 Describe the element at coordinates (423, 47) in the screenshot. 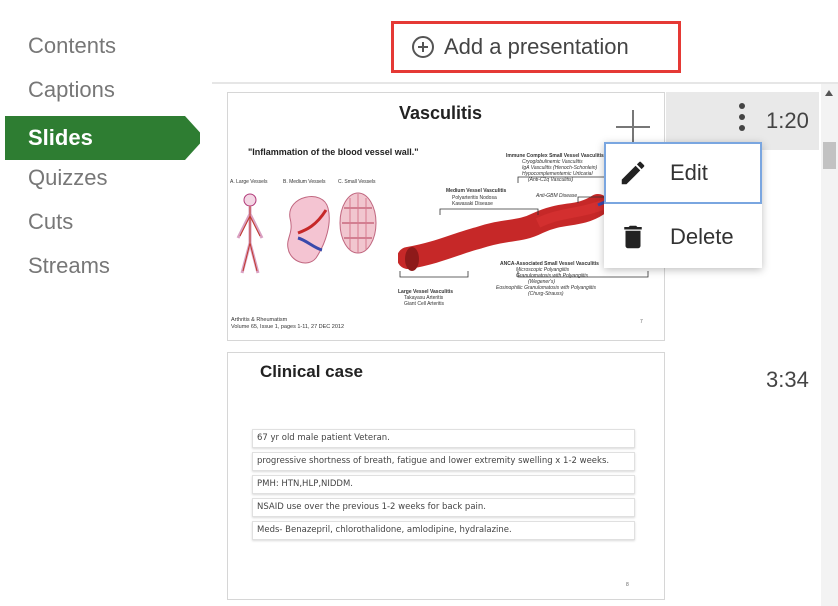

I see `add-circle-icon` at that location.